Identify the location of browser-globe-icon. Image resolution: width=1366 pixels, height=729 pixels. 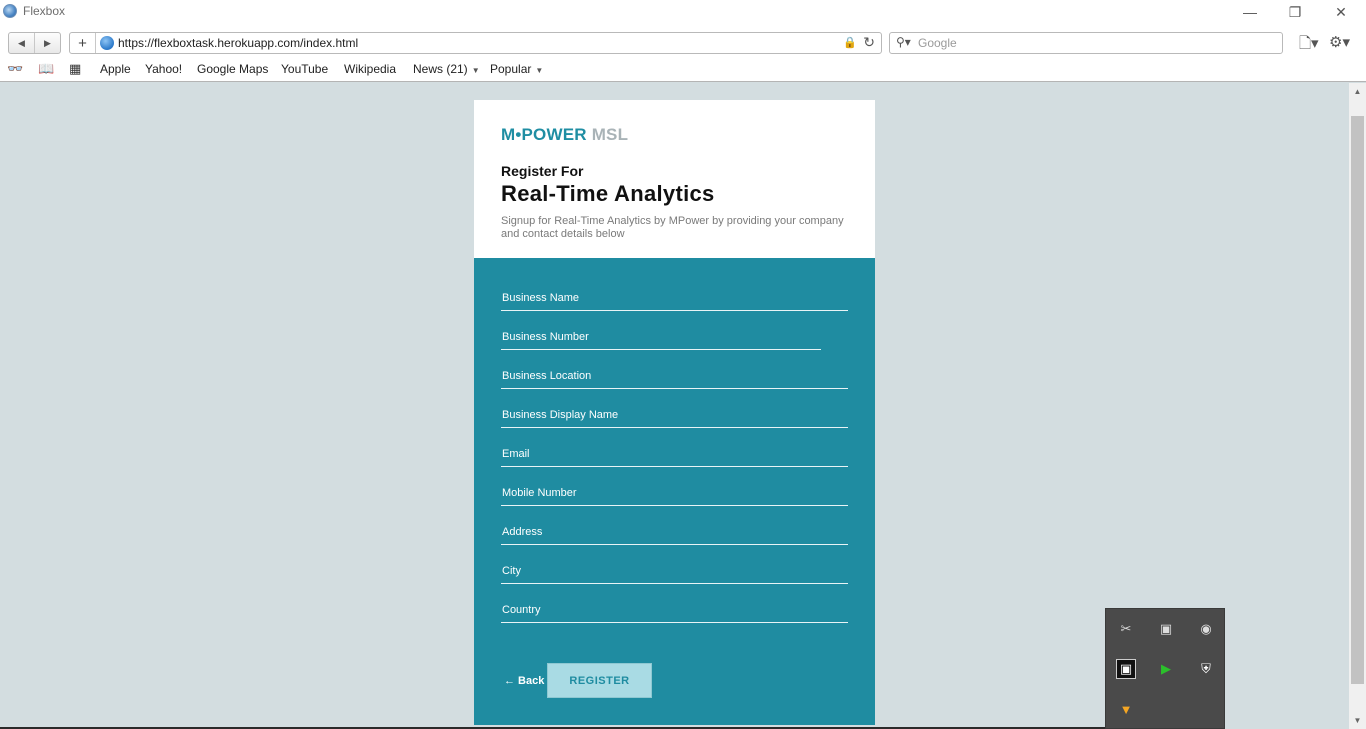
(10, 11).